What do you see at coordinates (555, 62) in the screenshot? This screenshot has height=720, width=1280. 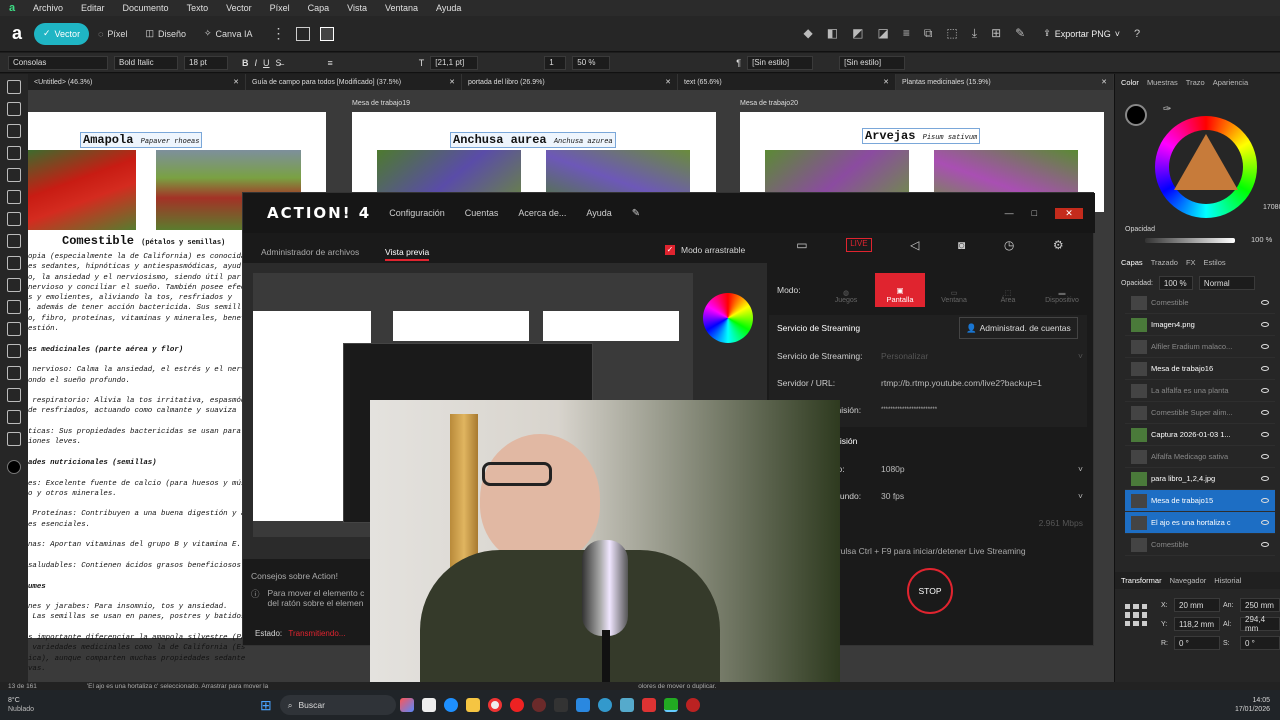 I see `number-field: 1` at bounding box center [555, 62].